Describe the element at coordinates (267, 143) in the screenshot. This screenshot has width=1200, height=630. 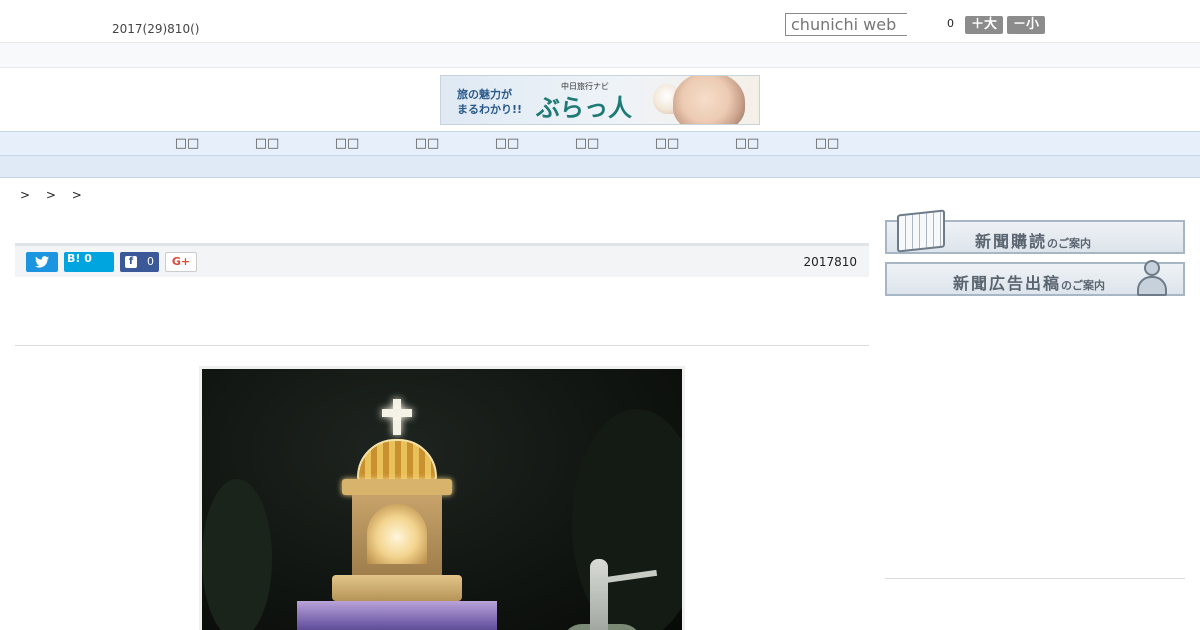
I see `nav-item-2: □□` at that location.